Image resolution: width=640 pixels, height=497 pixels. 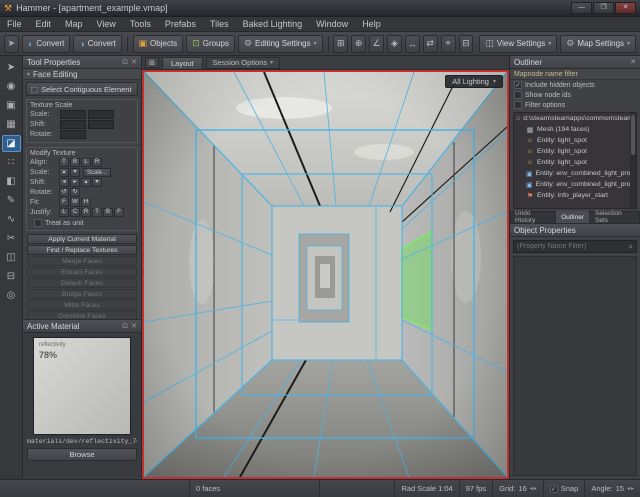 What do you see at coordinates (11, 86) in the screenshot?
I see `tool-entities: ◉` at bounding box center [11, 86].